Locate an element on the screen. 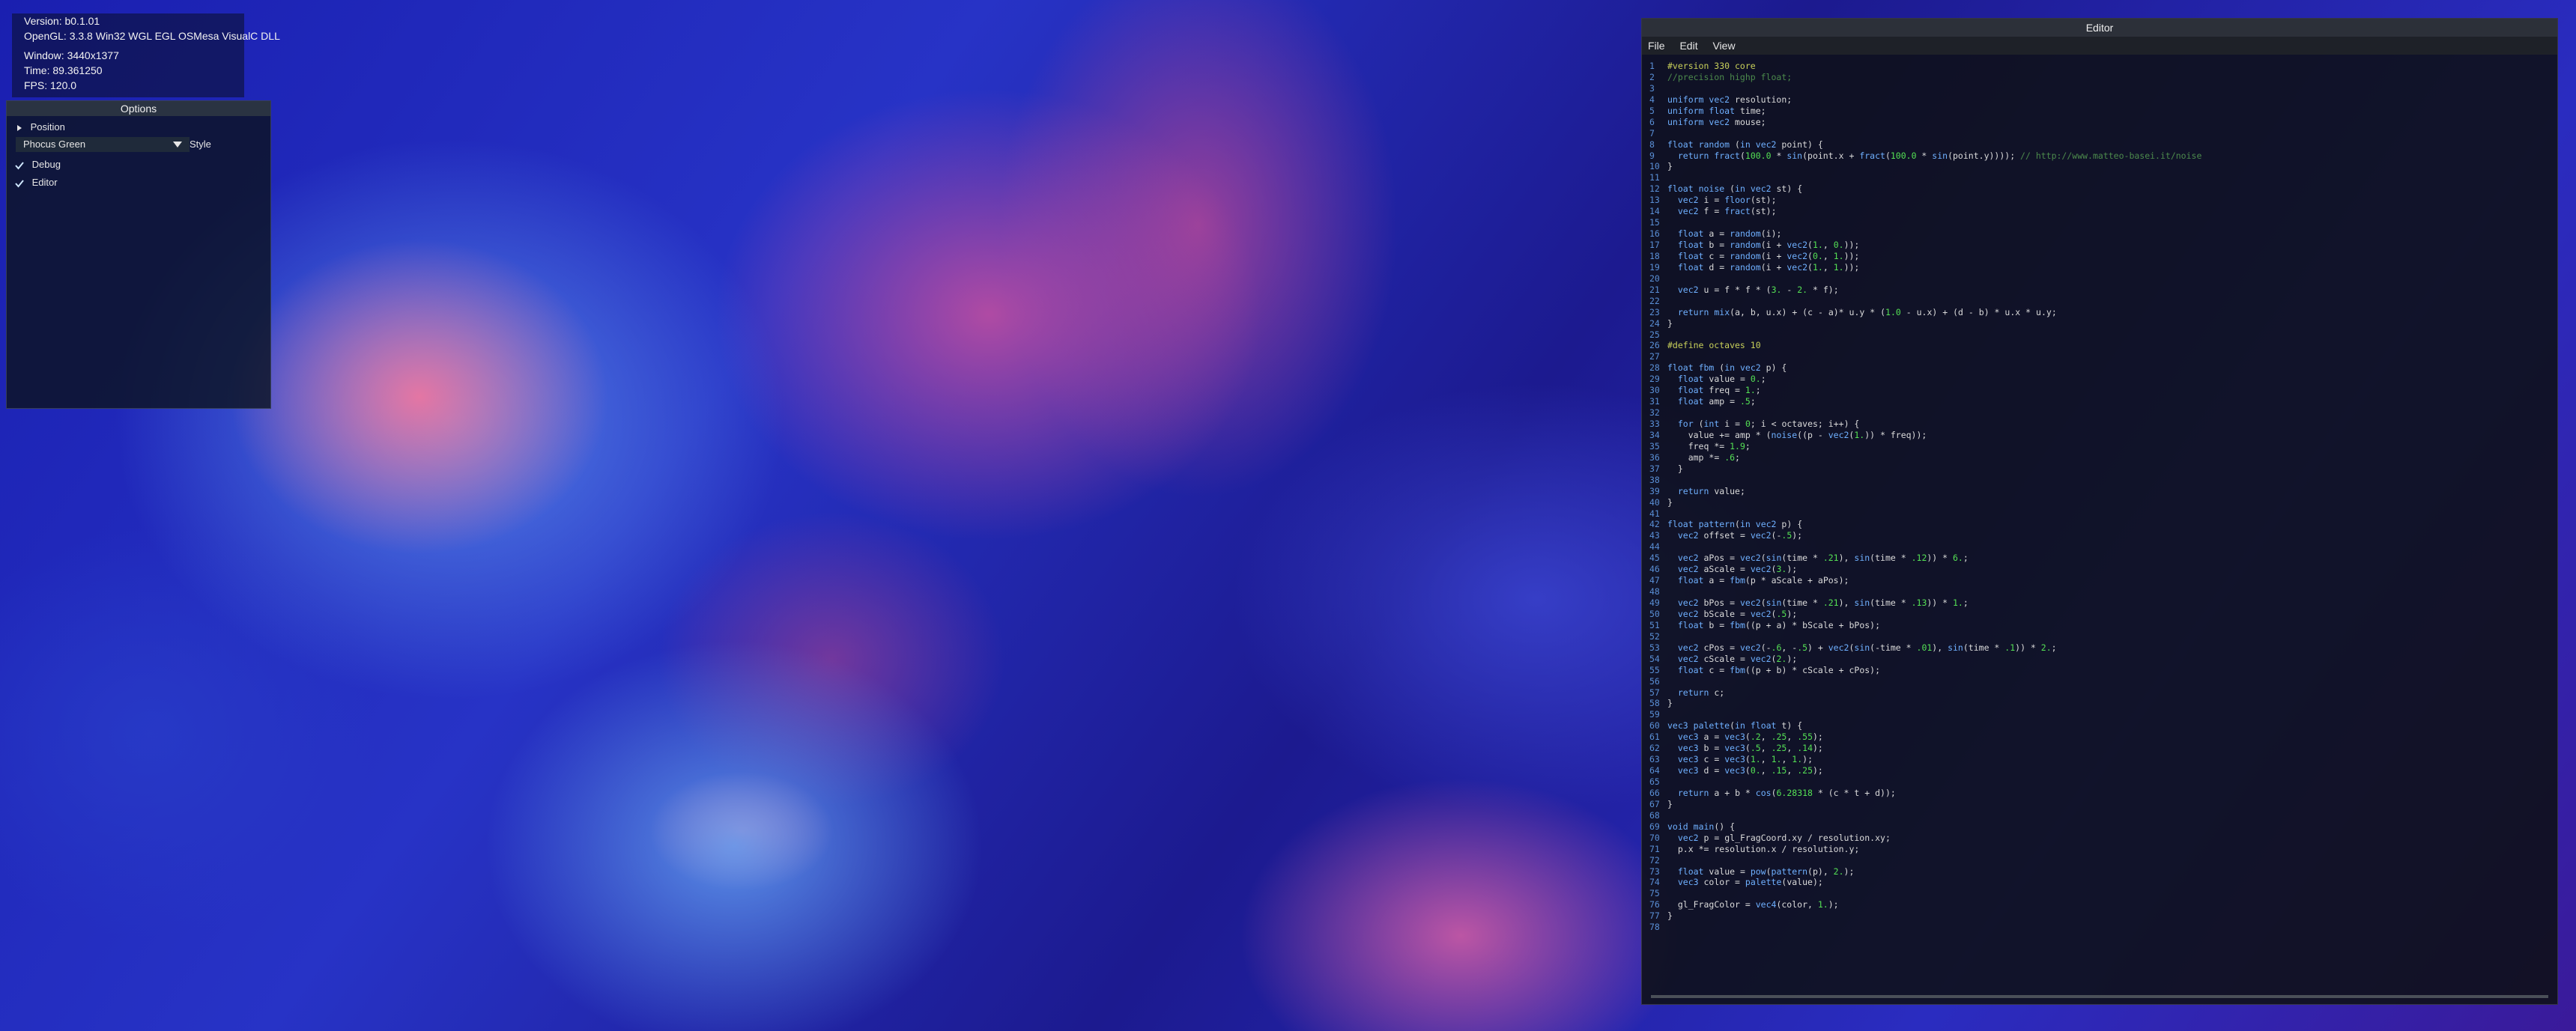 Image resolution: width=2576 pixels, height=1031 pixels. code-line: 1 #version 330 core is located at coordinates (2099, 66).